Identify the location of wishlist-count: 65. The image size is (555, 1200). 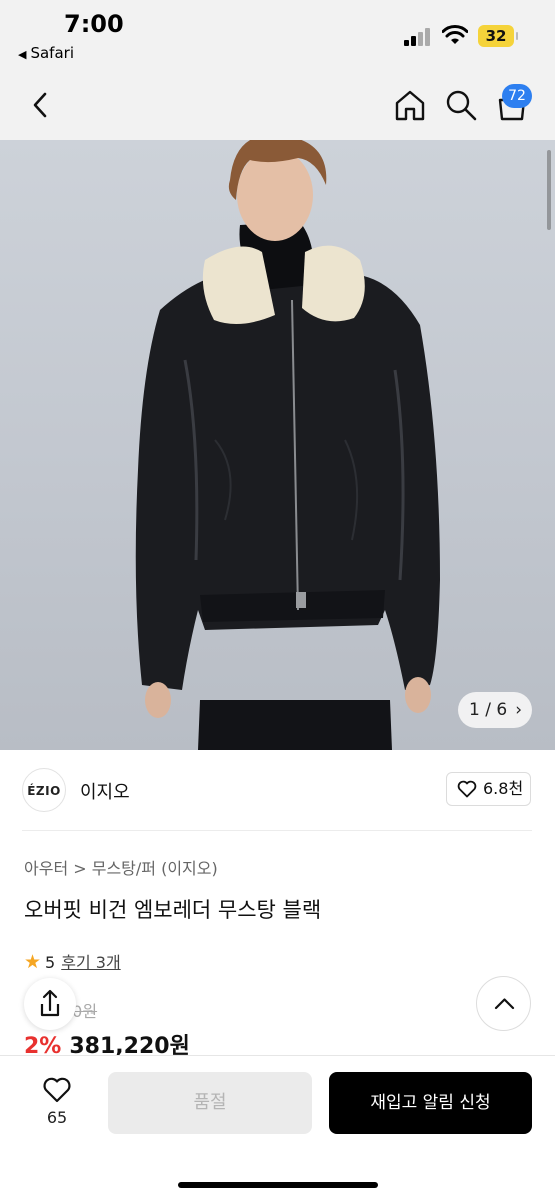
(57, 1117).